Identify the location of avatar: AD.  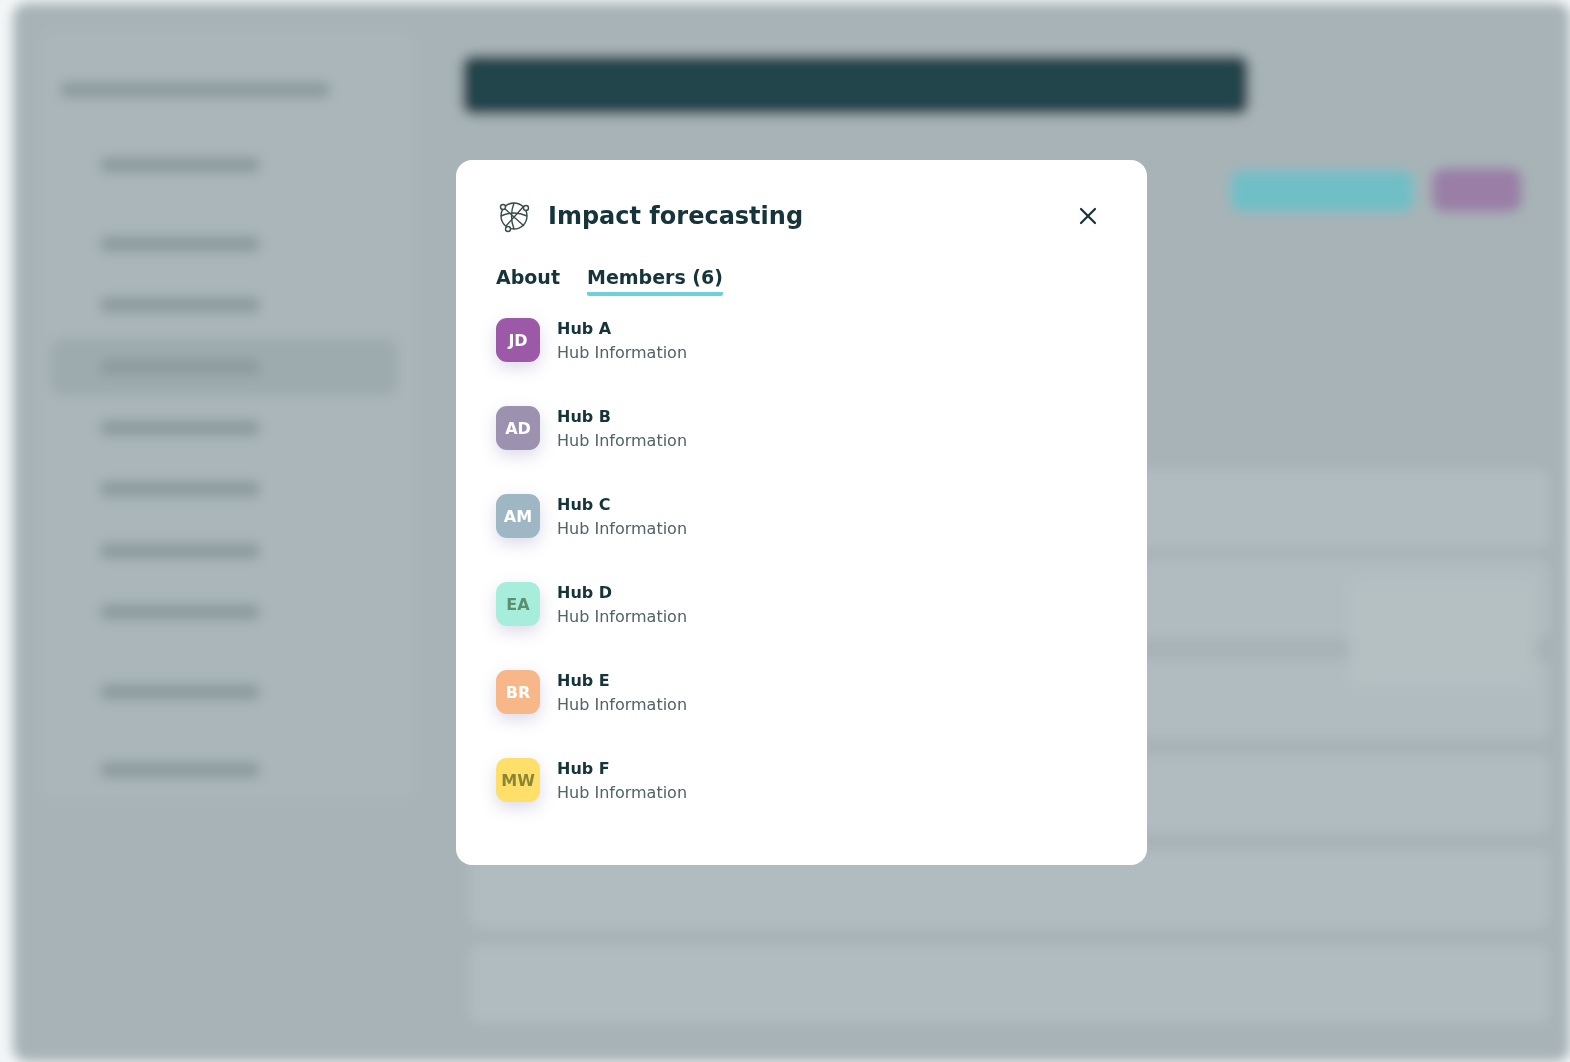
(518, 428).